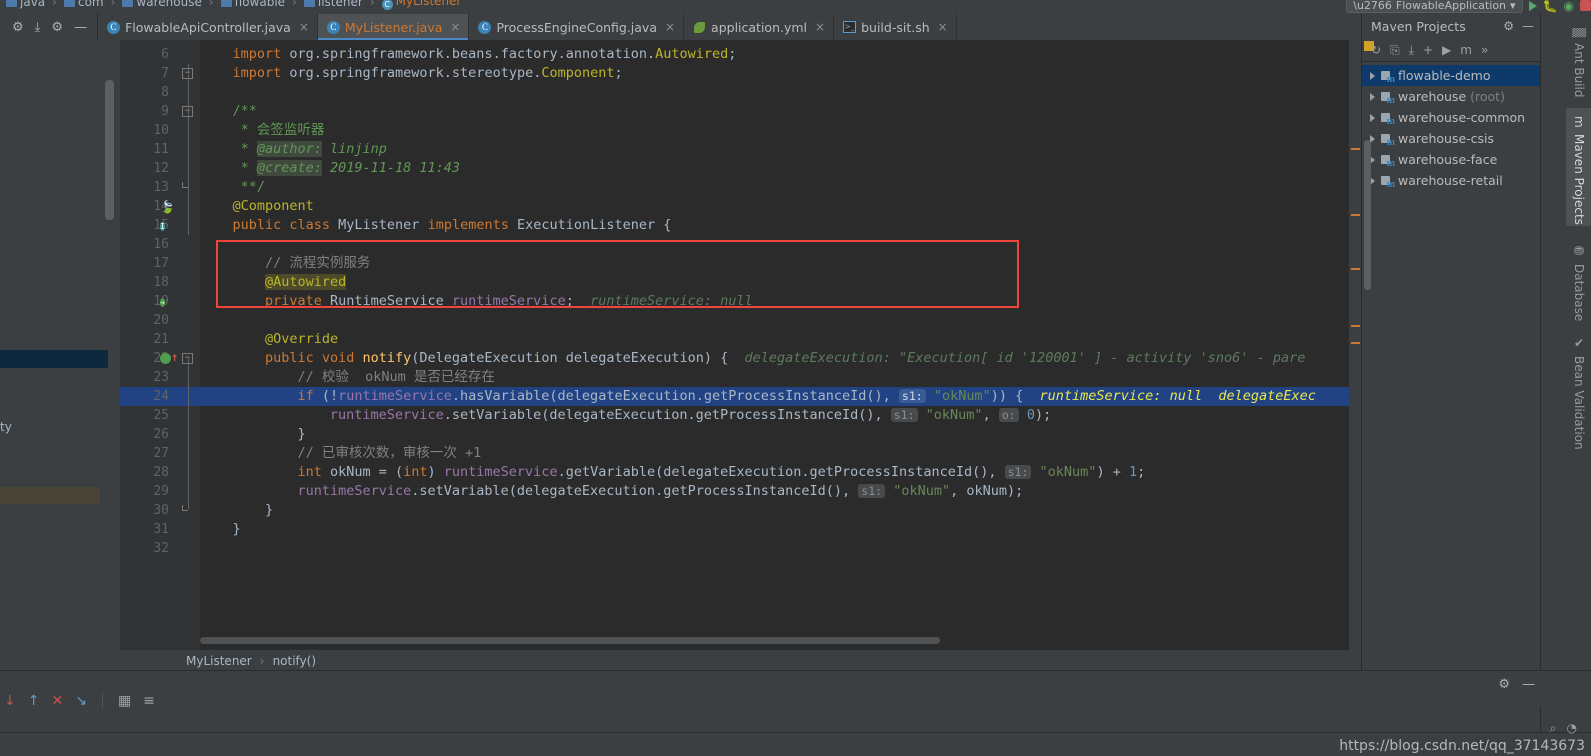 The height and width of the screenshot is (756, 1591). Describe the element at coordinates (1395, 50) in the screenshot. I see `download-sources-icon: ⎘` at that location.